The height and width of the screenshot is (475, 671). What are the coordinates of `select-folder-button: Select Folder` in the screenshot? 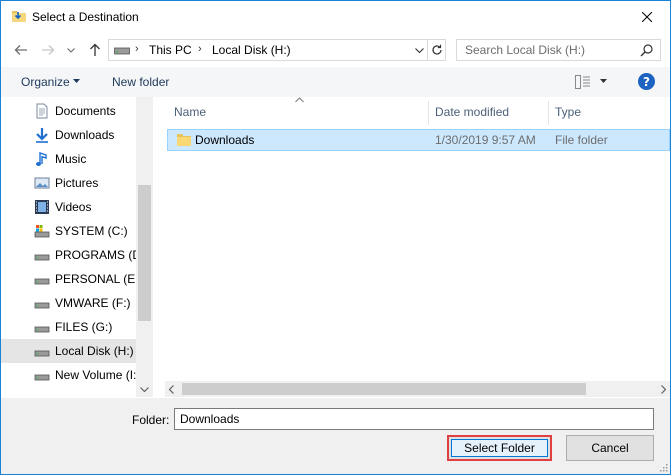 It's located at (499, 448).